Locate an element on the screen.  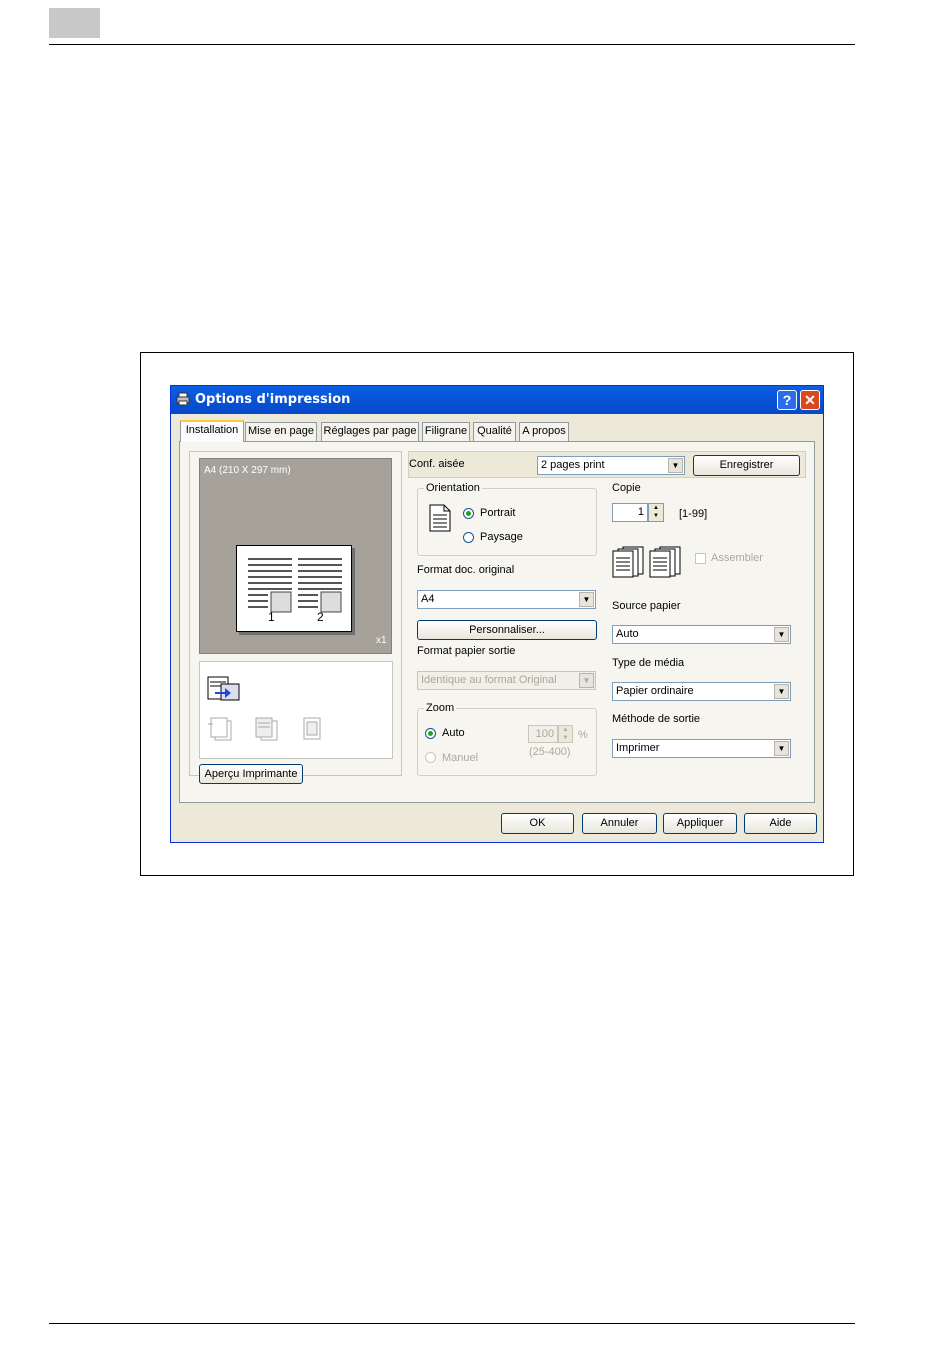
collate-checkbox is located at coordinates (700, 558).